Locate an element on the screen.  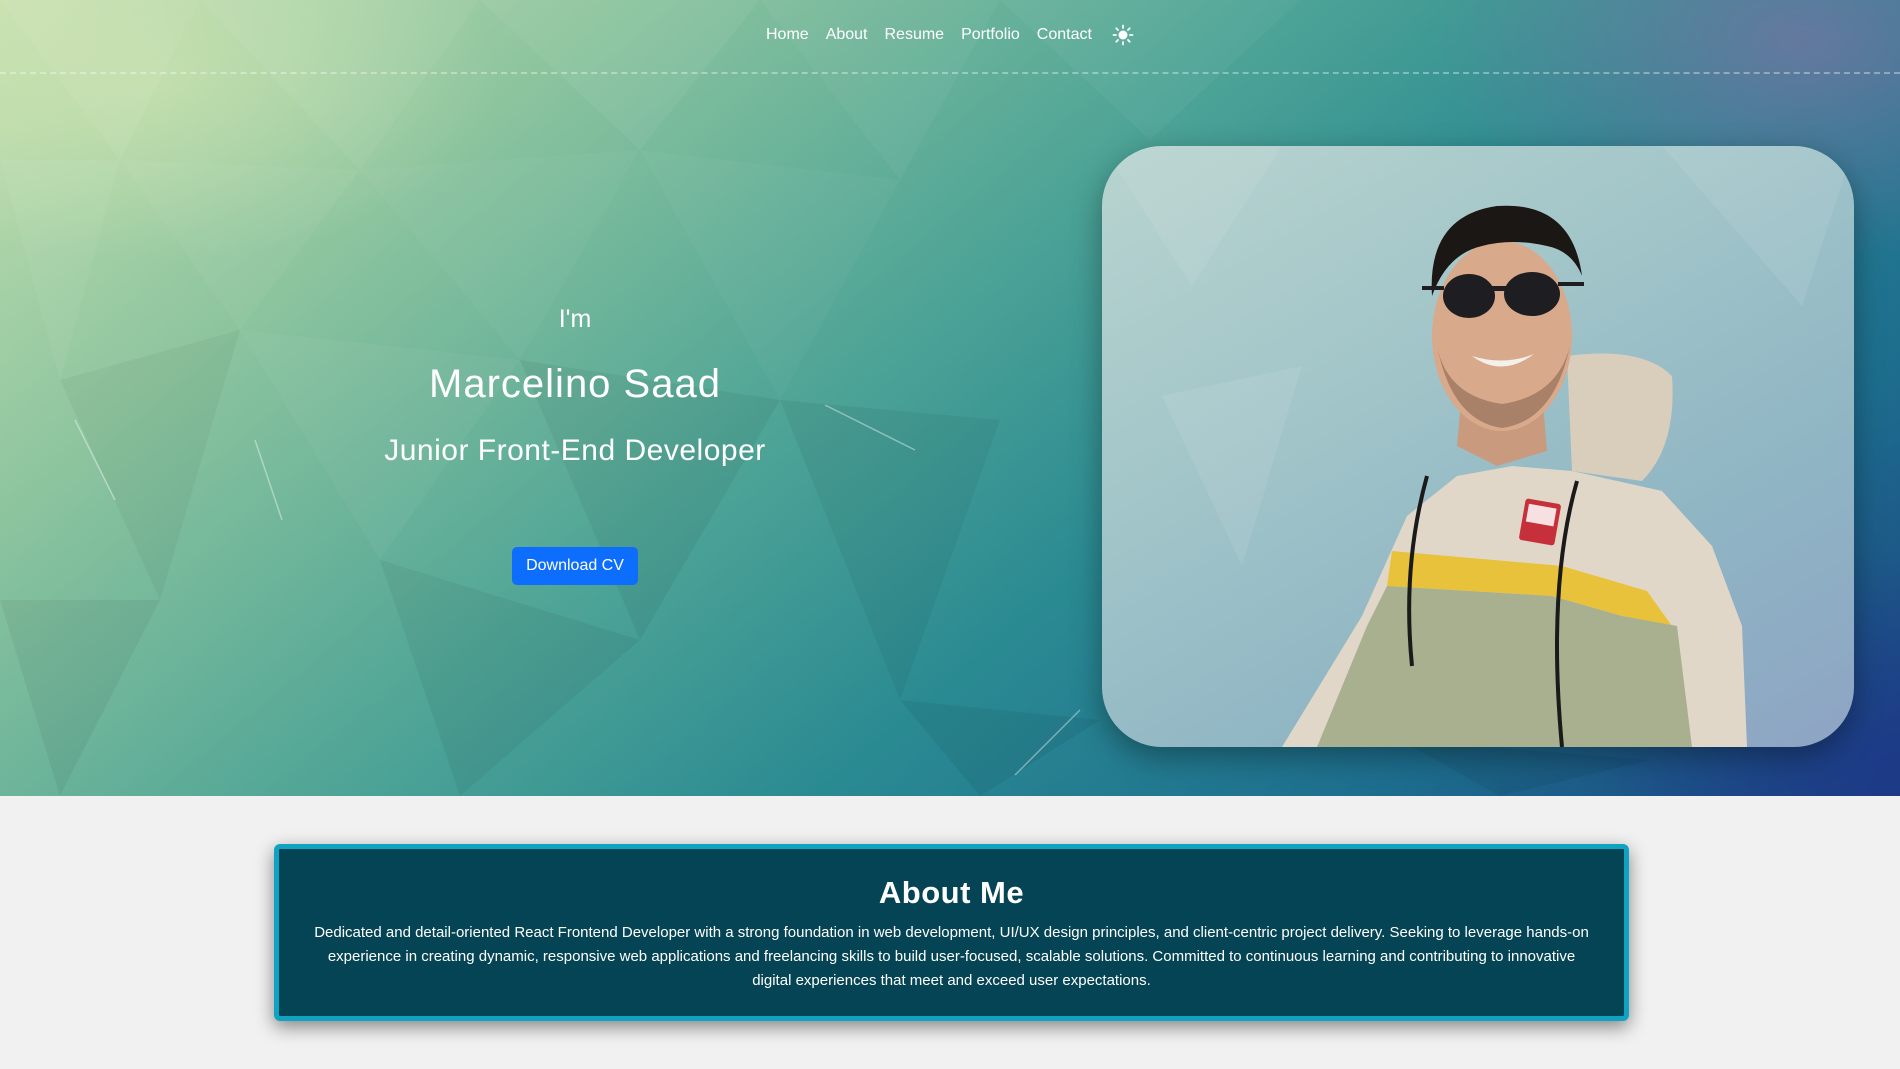
nav-link-home: Home is located at coordinates (787, 35).